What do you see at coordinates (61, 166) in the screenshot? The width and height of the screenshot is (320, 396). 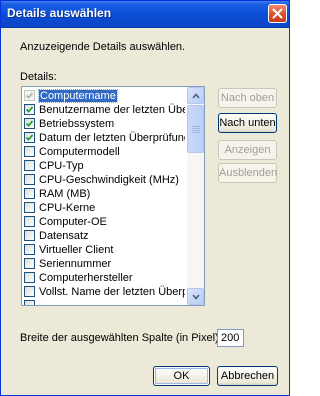 I see `item-label: CPU-Typ` at bounding box center [61, 166].